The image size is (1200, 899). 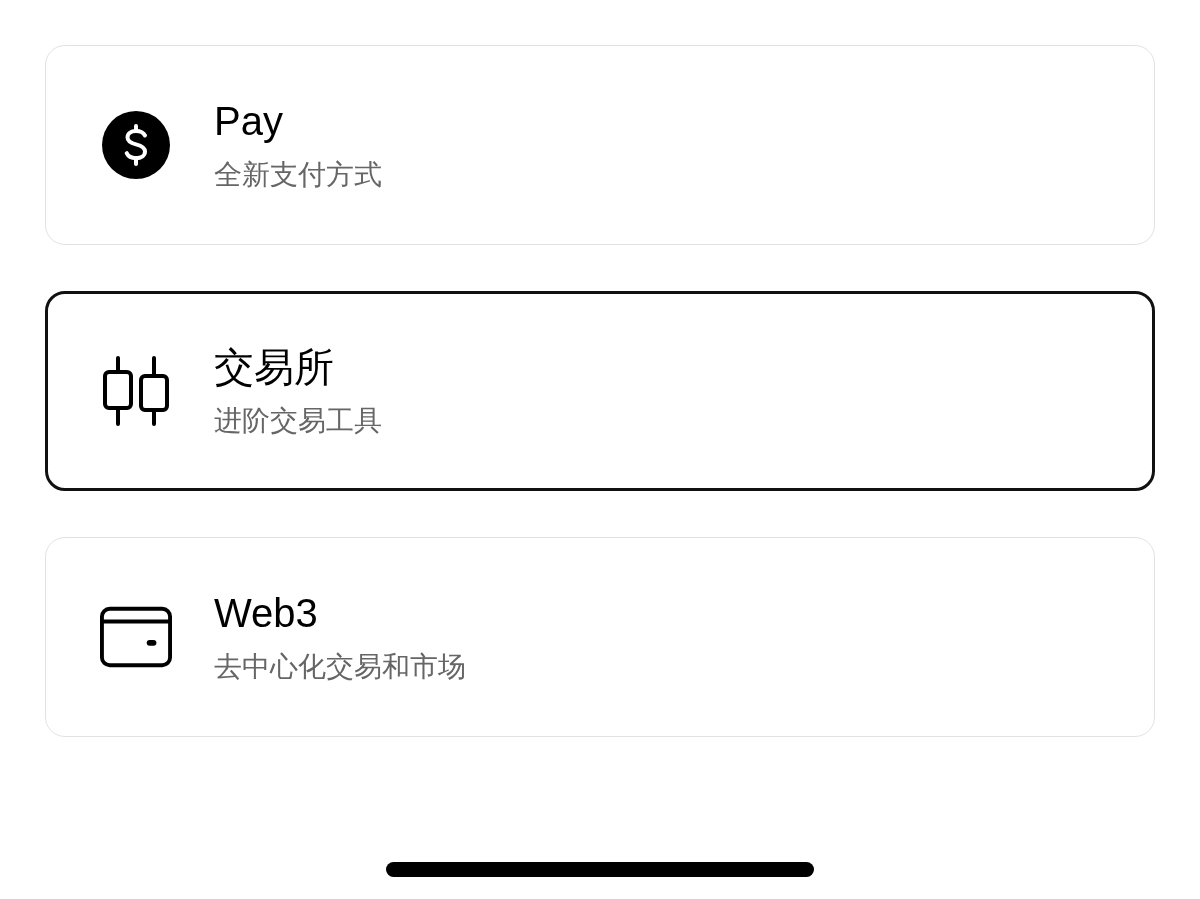 I want to click on option-subtitle: 全新支付方式, so click(x=298, y=175).